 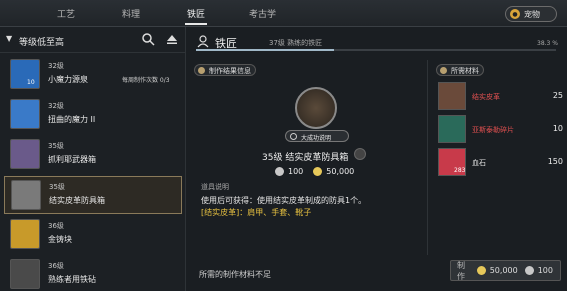 I want to click on pet-button-label: 宠物, so click(x=532, y=14).